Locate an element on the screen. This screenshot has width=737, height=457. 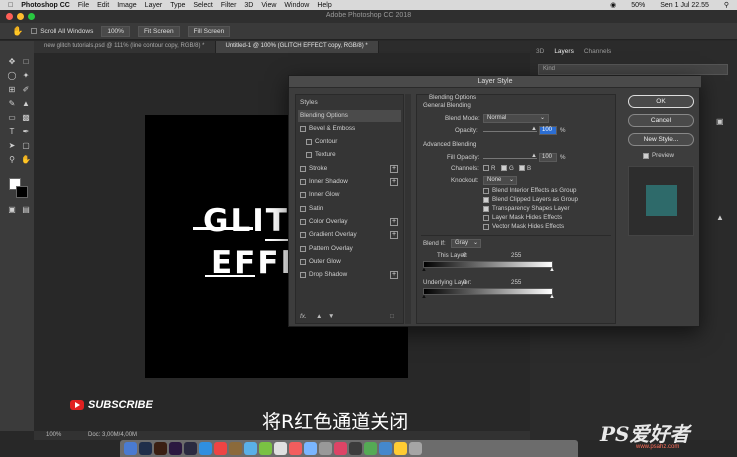
styles-scrollbar is located at coordinates (408, 209).